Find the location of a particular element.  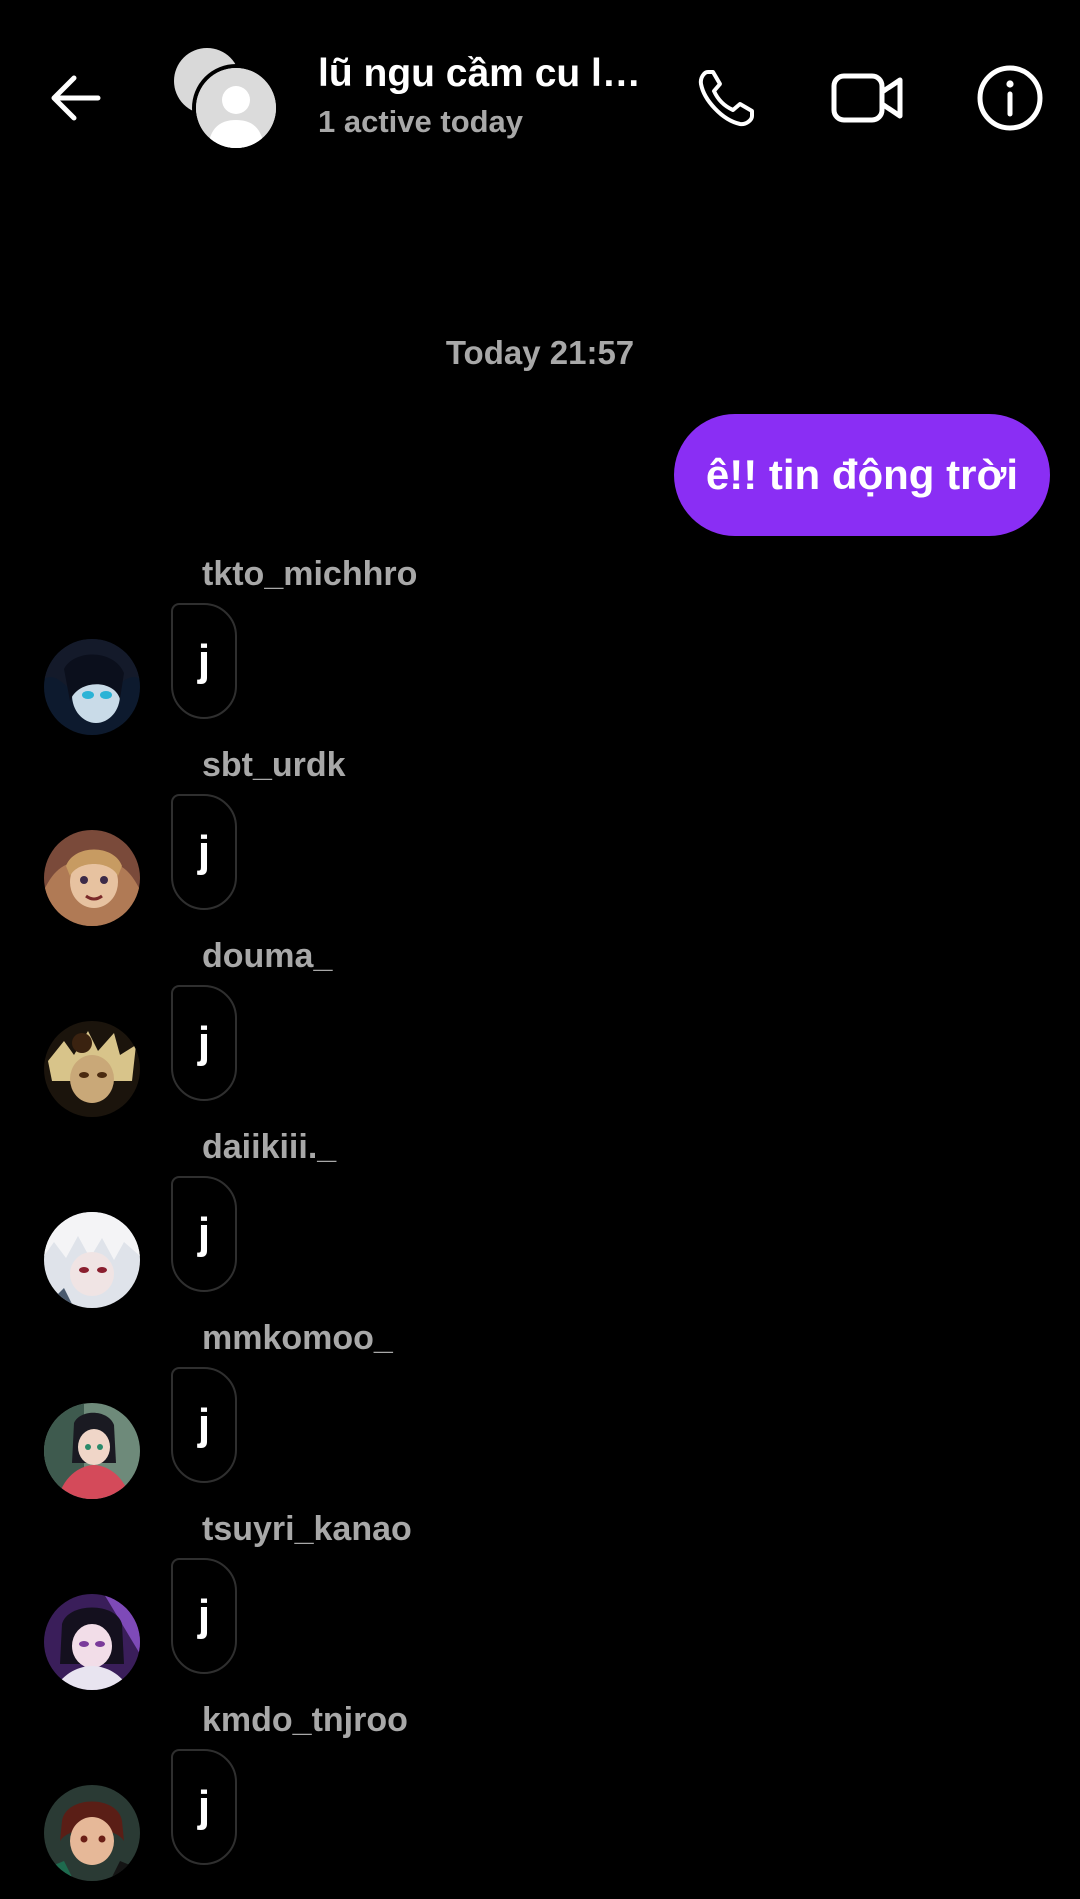

phone-icon is located at coordinates (726, 98).